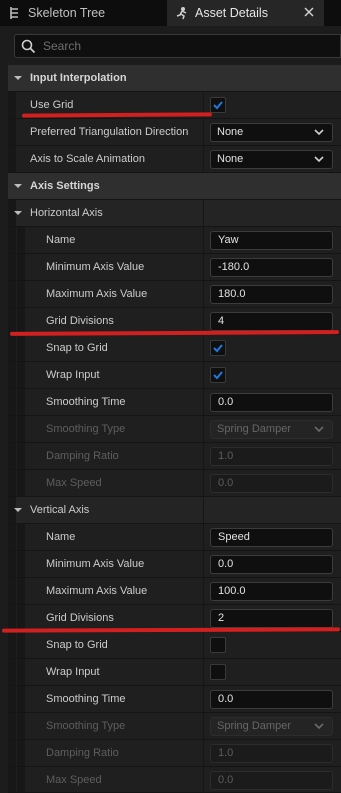  What do you see at coordinates (271, 537) in the screenshot?
I see `v-name-input: Speed` at bounding box center [271, 537].